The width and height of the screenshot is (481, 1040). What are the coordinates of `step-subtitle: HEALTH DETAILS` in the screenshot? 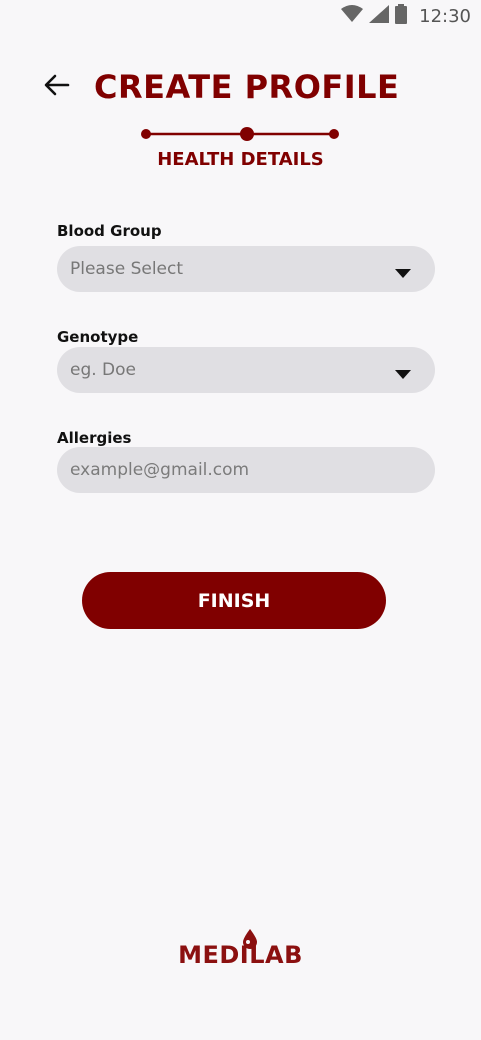 It's located at (240, 159).